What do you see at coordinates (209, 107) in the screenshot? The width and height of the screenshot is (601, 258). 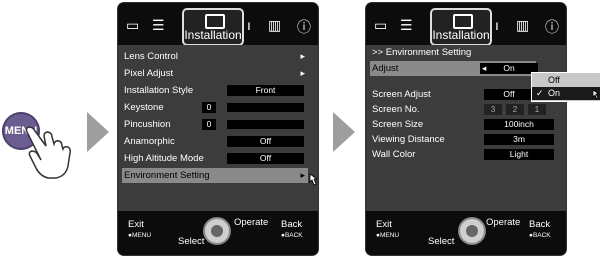 I see `keystone-value: 0` at bounding box center [209, 107].